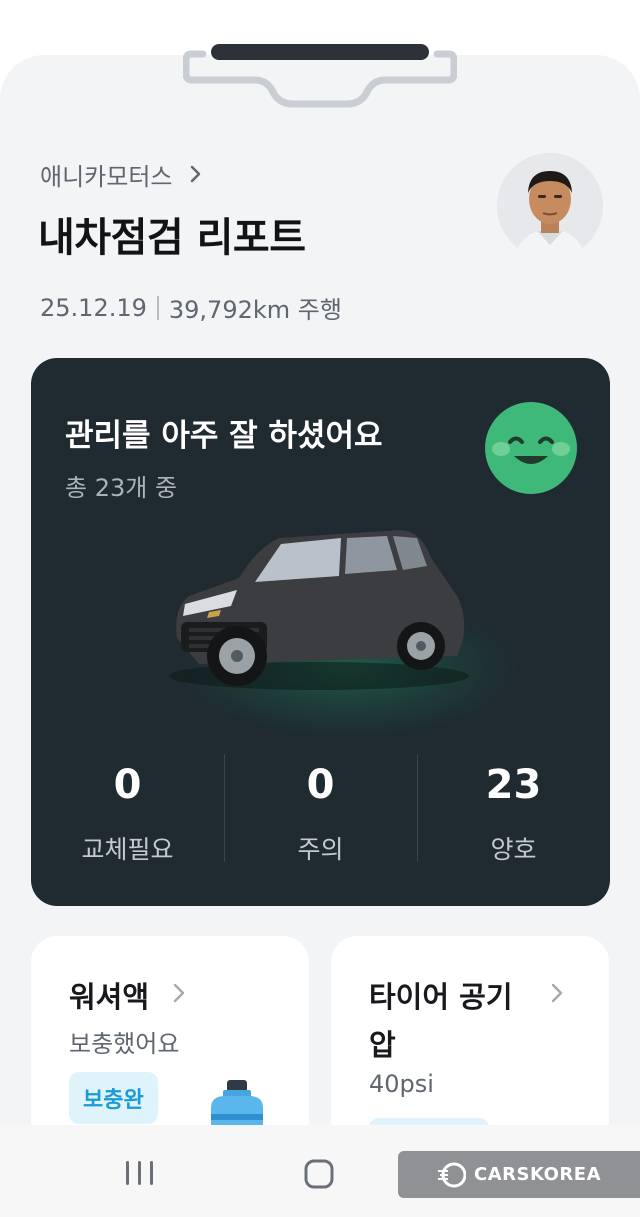 This screenshot has height=1217, width=640. Describe the element at coordinates (109, 997) in the screenshot. I see `washer-fluid-title: 워셔액` at that location.